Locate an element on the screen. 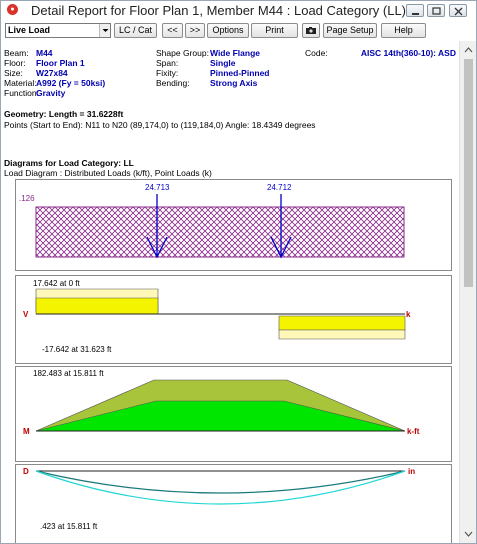 Image resolution: width=477 pixels, height=544 pixels. shear-max-label: 17.642 at 0 ft is located at coordinates (56, 283).